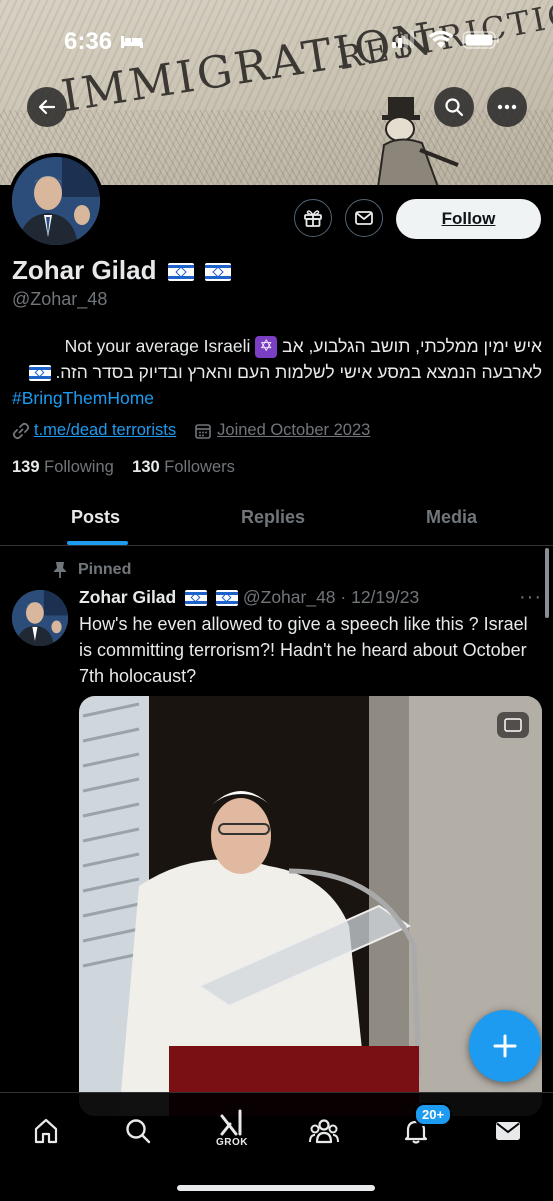  I want to click on compose-post-button, so click(505, 1046).